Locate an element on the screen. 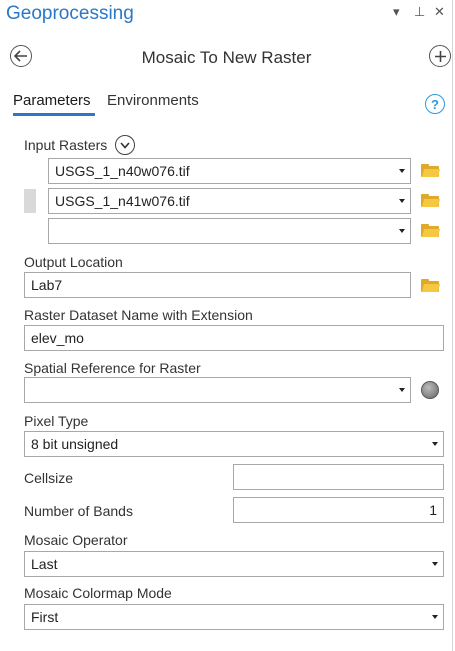  input-raster-row-1: USGS_1_n40w076.tif is located at coordinates (229, 171).